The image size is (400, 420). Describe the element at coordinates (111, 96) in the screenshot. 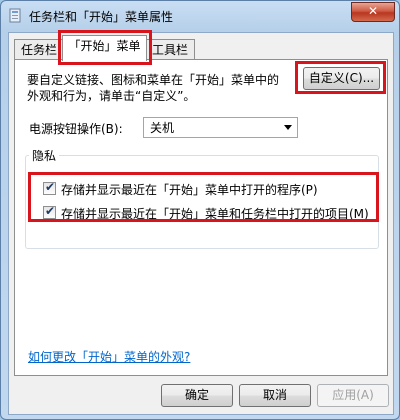

I see `description-line: 外观和行为，请单击“自定义”。` at that location.